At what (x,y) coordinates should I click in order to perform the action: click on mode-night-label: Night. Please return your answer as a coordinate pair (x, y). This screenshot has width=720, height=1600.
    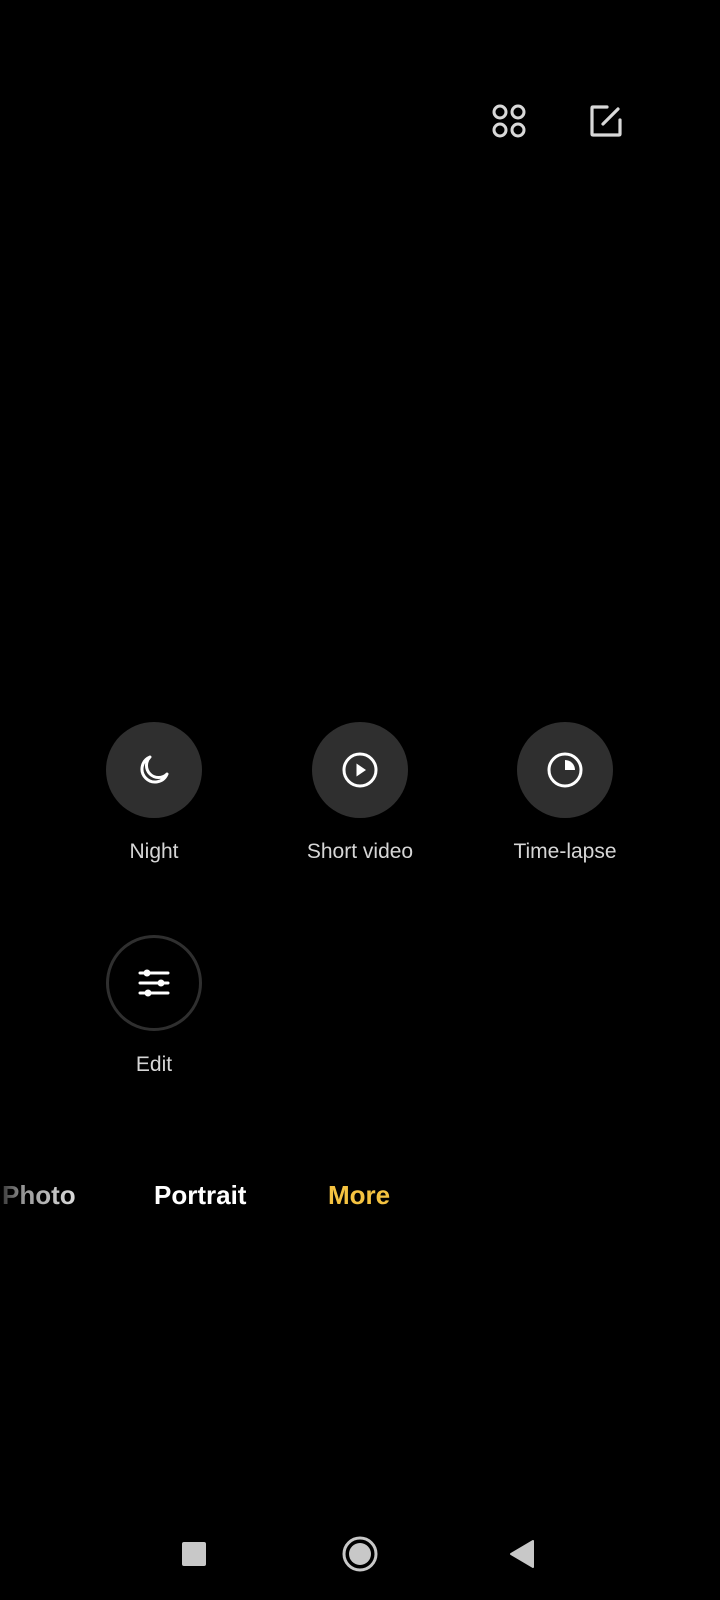
    Looking at the image, I should click on (154, 851).